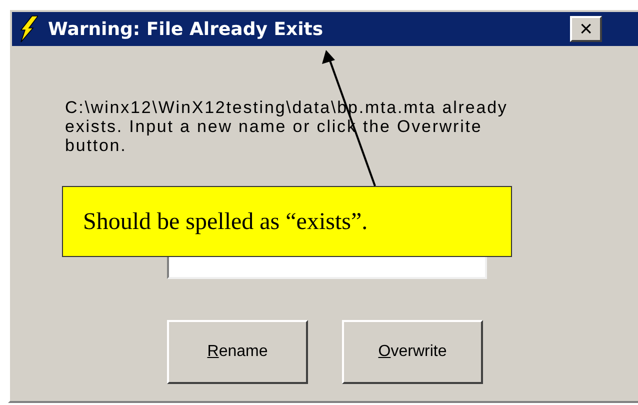 This screenshot has width=638, height=405. What do you see at coordinates (28, 29) in the screenshot?
I see `lightning-icon` at bounding box center [28, 29].